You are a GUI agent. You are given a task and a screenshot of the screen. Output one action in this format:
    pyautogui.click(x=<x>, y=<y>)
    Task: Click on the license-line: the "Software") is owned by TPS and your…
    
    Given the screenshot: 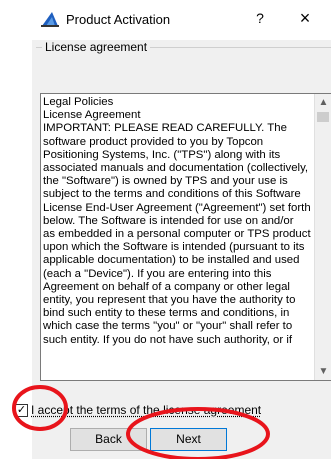 What is the action you would take?
    pyautogui.click(x=165, y=181)
    